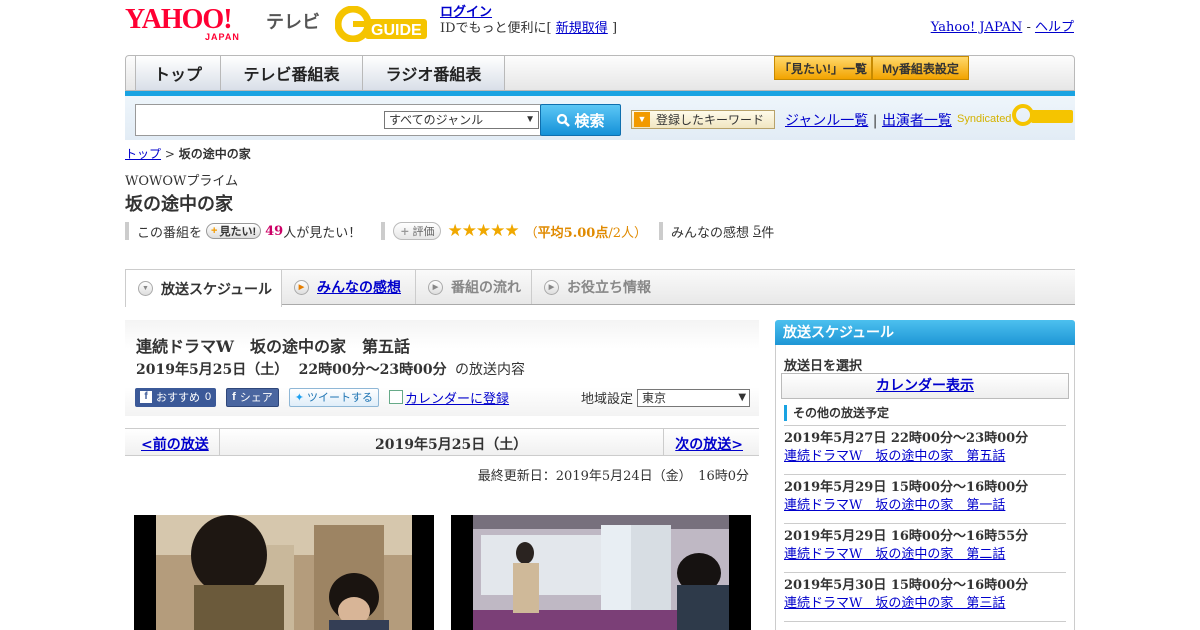 The height and width of the screenshot is (630, 1200). What do you see at coordinates (208, 397) in the screenshot?
I see `facebook-recommend-count: 0` at bounding box center [208, 397].